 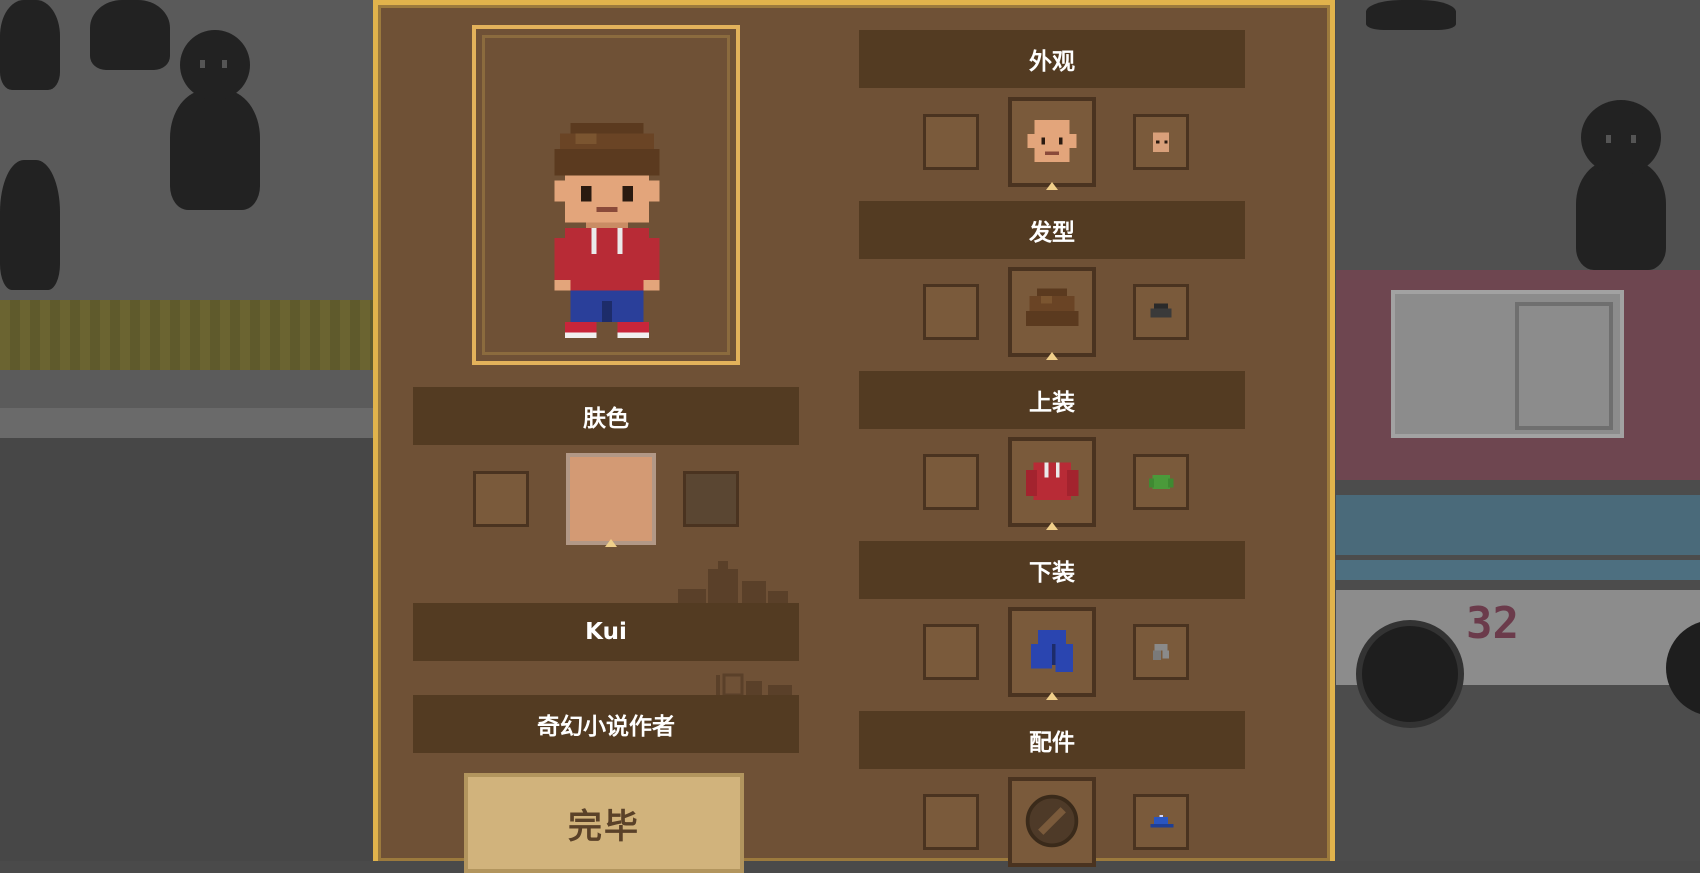 I want to click on category-label-hairstyle: 发型, so click(x=1052, y=230).